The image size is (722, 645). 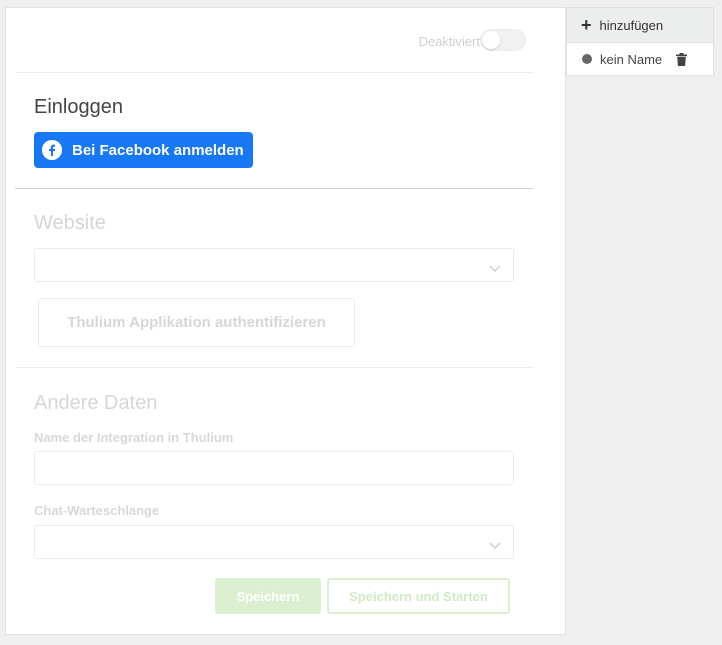 What do you see at coordinates (587, 59) in the screenshot?
I see `status-dot-icon` at bounding box center [587, 59].